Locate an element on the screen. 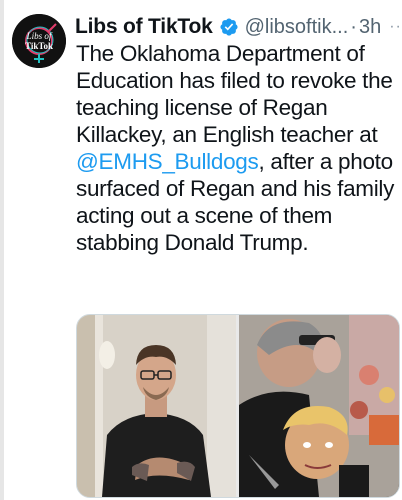 The height and width of the screenshot is (500, 402). mention-link: @EMHS_Bulldogs is located at coordinates (167, 161).